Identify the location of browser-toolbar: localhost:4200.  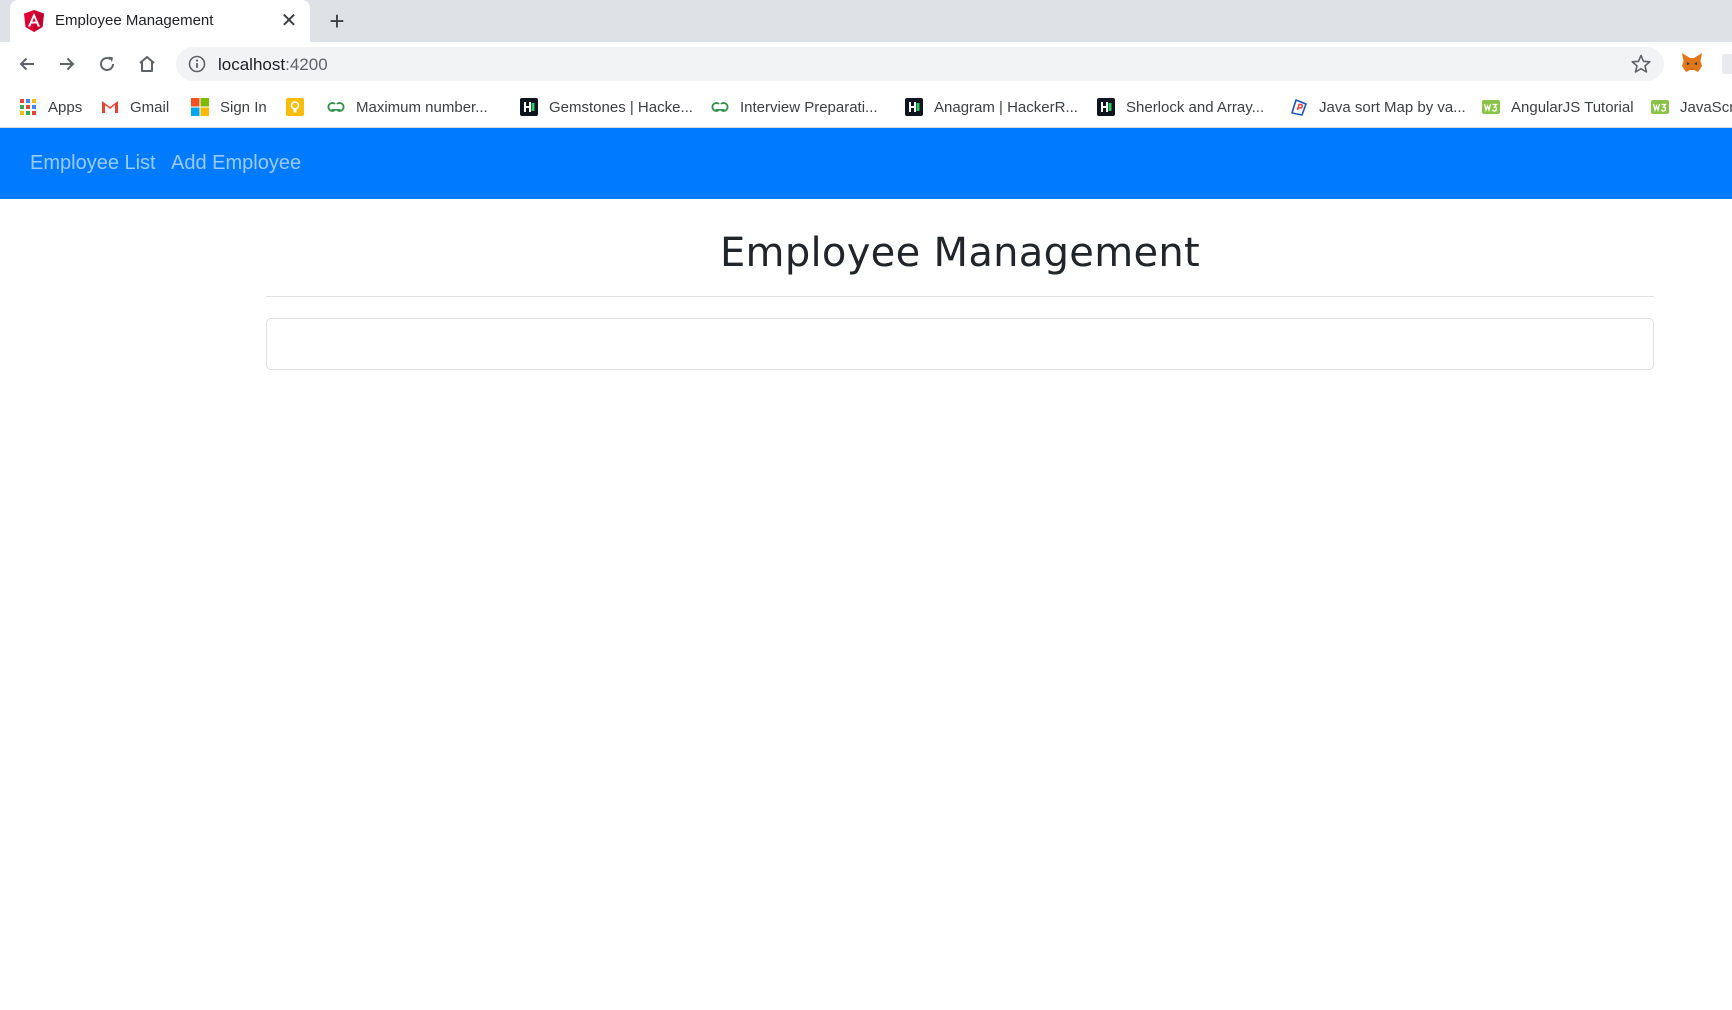
(866, 64).